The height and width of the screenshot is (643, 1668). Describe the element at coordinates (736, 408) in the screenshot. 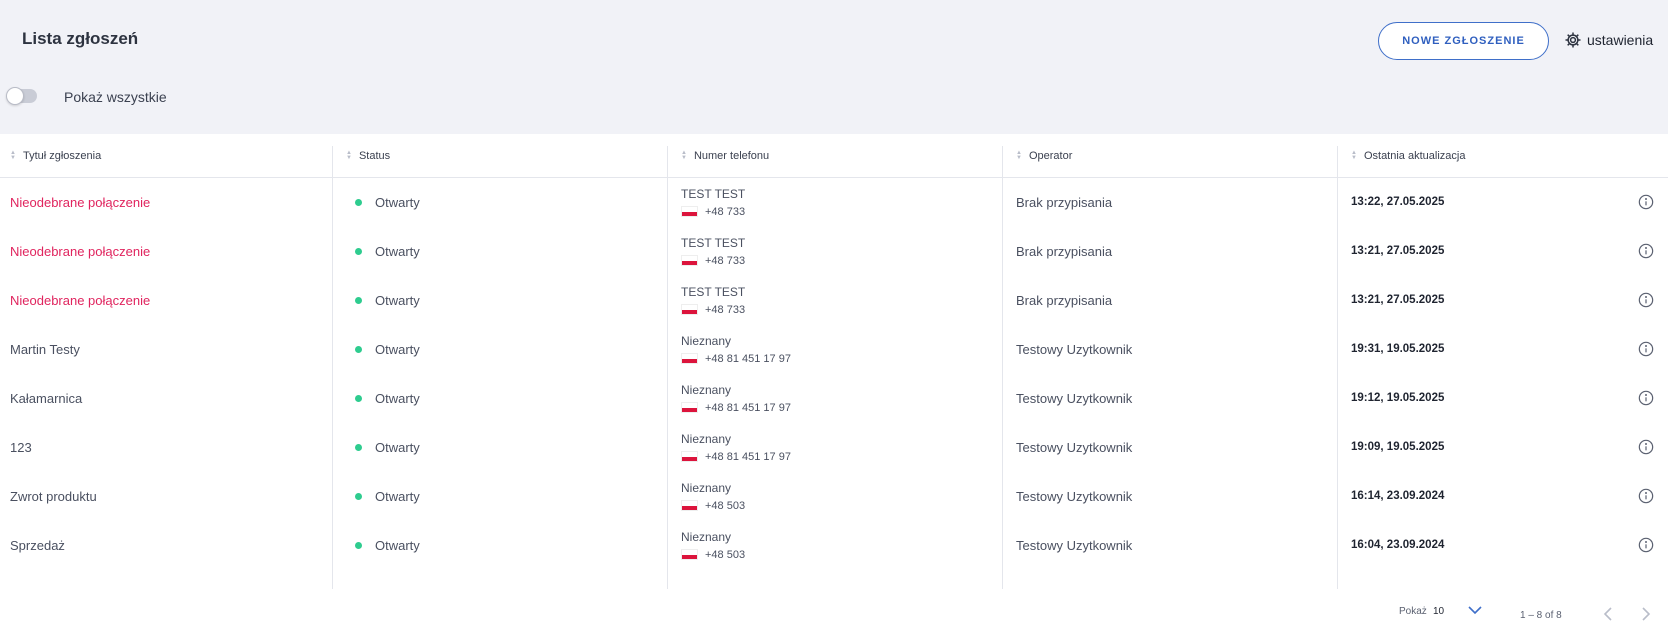

I see `phone-number: +48 81 451 17 97` at that location.